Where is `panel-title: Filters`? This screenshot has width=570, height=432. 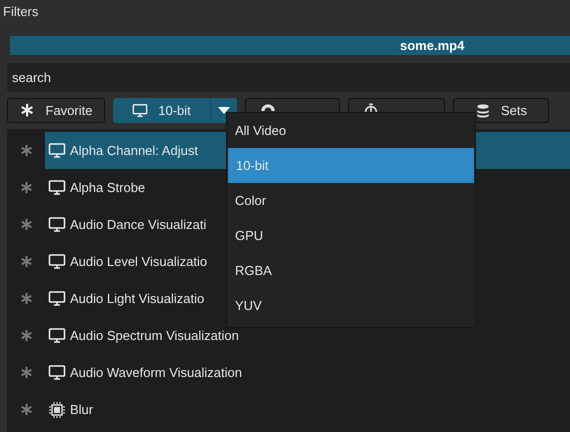 panel-title: Filters is located at coordinates (21, 12).